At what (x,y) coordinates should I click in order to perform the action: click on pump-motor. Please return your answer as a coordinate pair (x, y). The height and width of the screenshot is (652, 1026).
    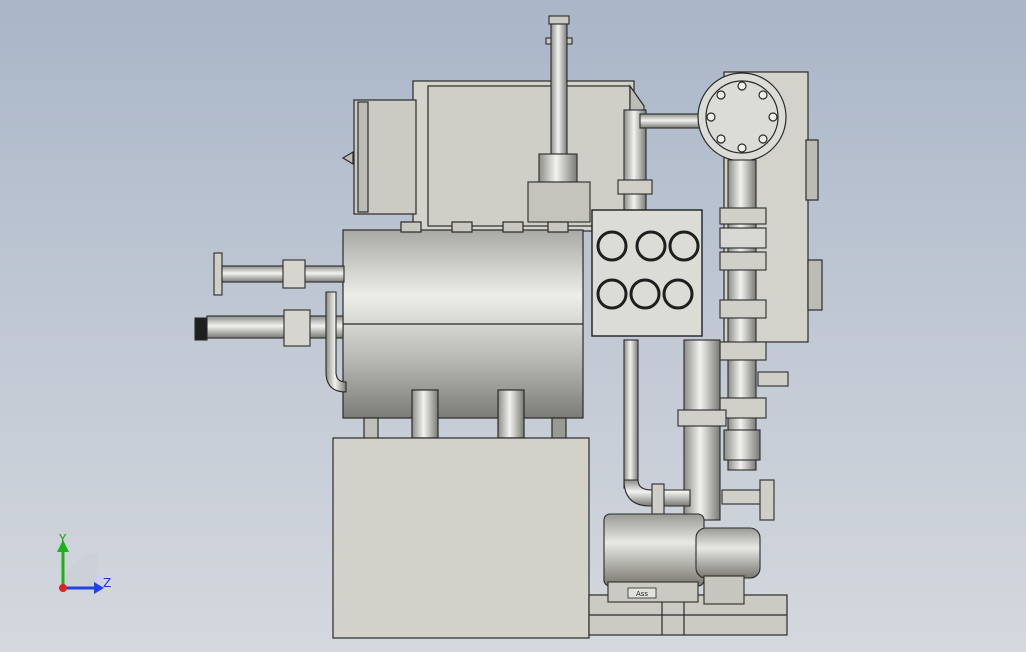
    Looking at the image, I should click on (682, 559).